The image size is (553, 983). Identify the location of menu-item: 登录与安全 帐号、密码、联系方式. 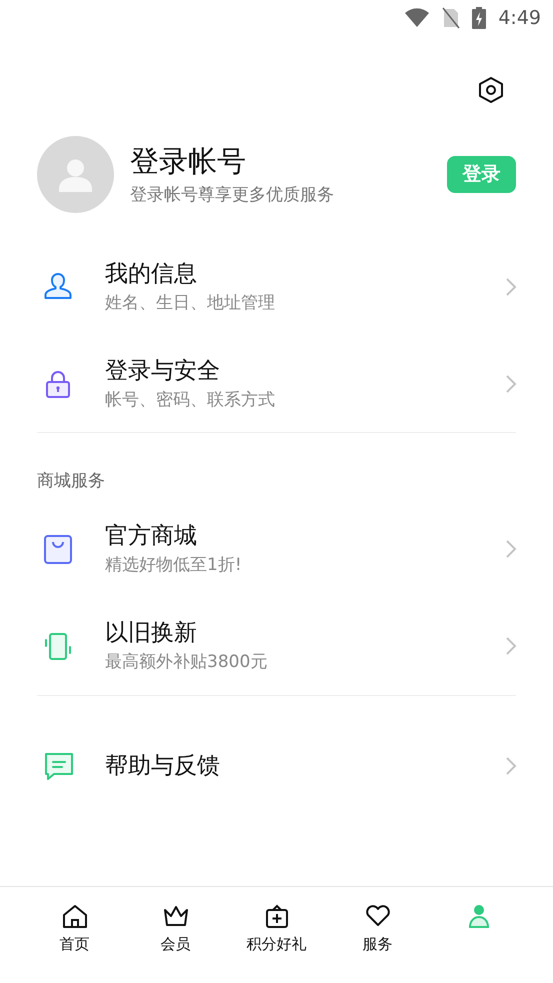
(276, 383).